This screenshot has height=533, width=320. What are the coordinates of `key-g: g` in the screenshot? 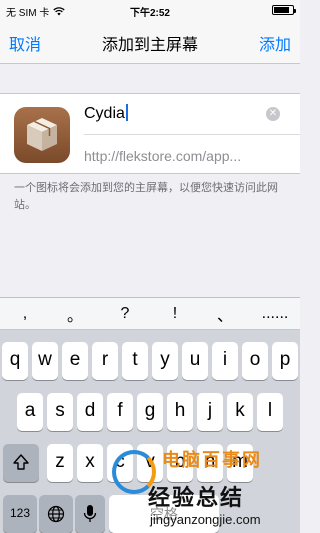 It's located at (150, 412).